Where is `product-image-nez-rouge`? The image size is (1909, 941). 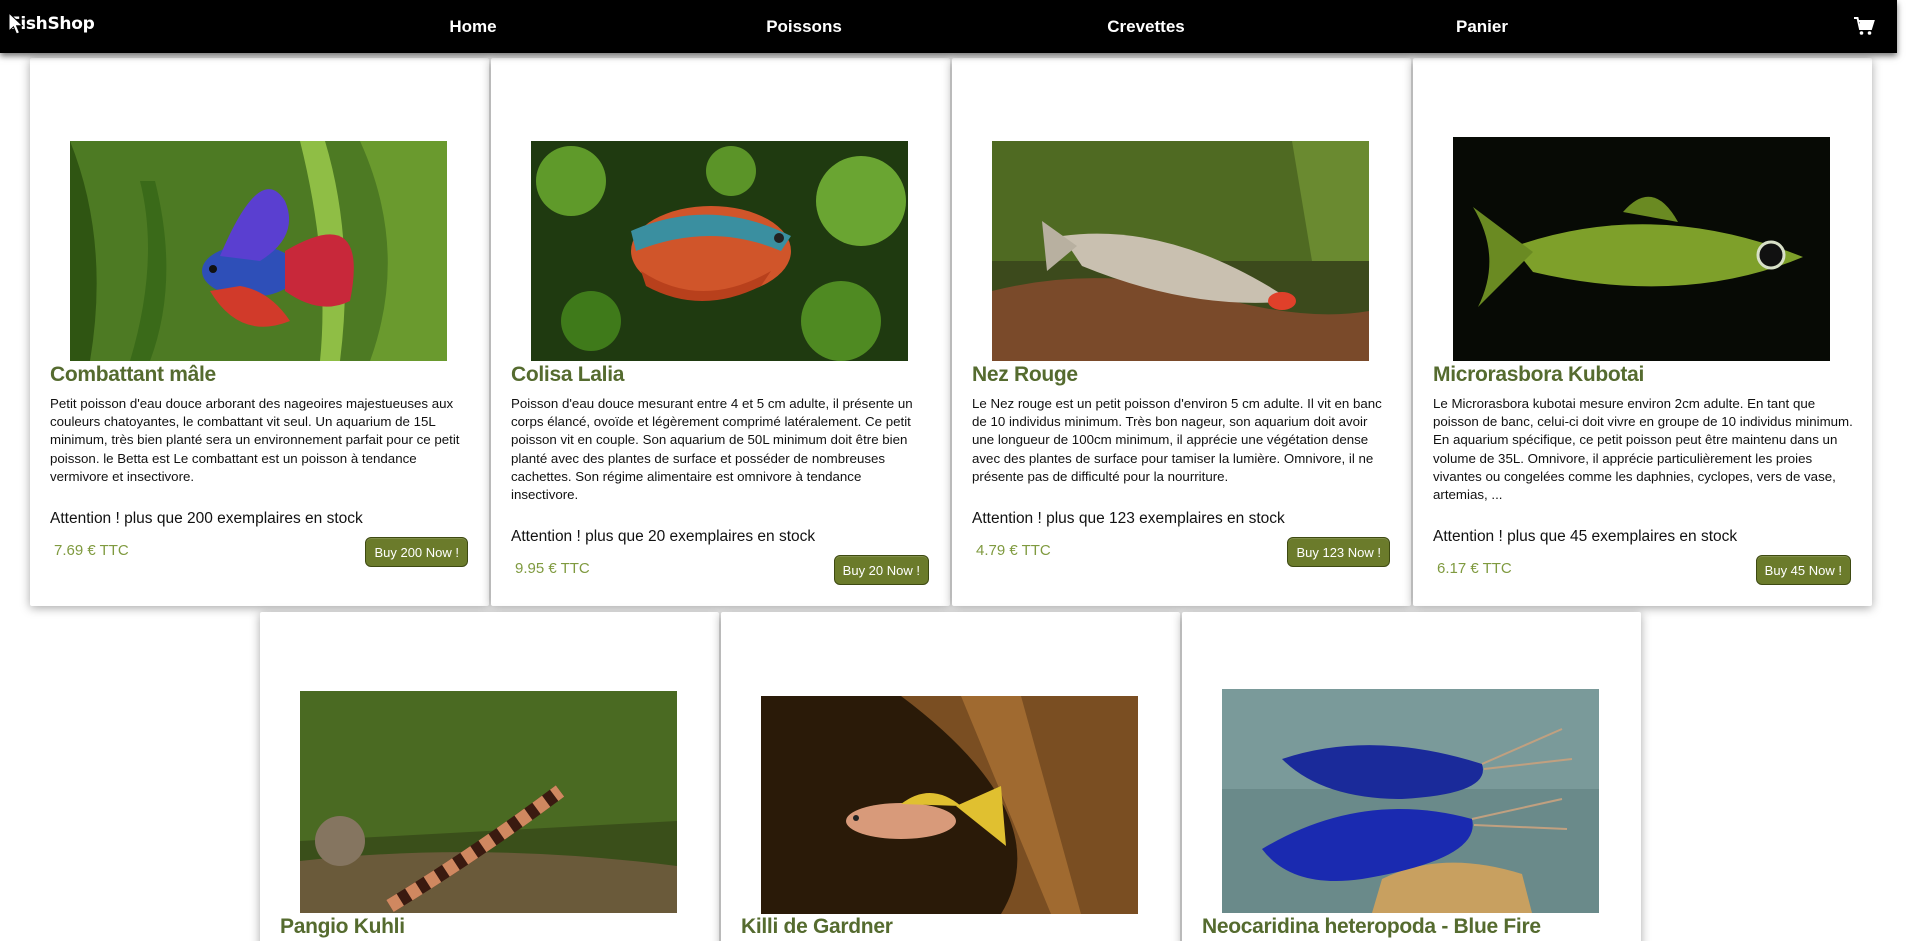
product-image-nez-rouge is located at coordinates (1180, 251).